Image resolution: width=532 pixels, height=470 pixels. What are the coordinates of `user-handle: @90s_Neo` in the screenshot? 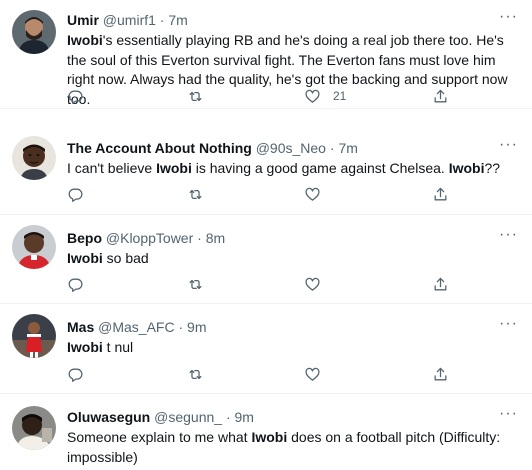 It's located at (291, 148).